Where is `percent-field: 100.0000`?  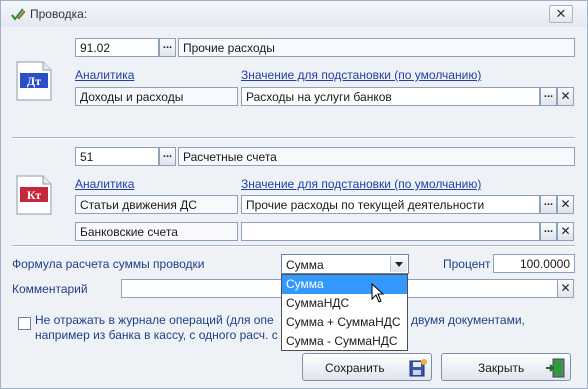 percent-field: 100.0000 is located at coordinates (534, 263).